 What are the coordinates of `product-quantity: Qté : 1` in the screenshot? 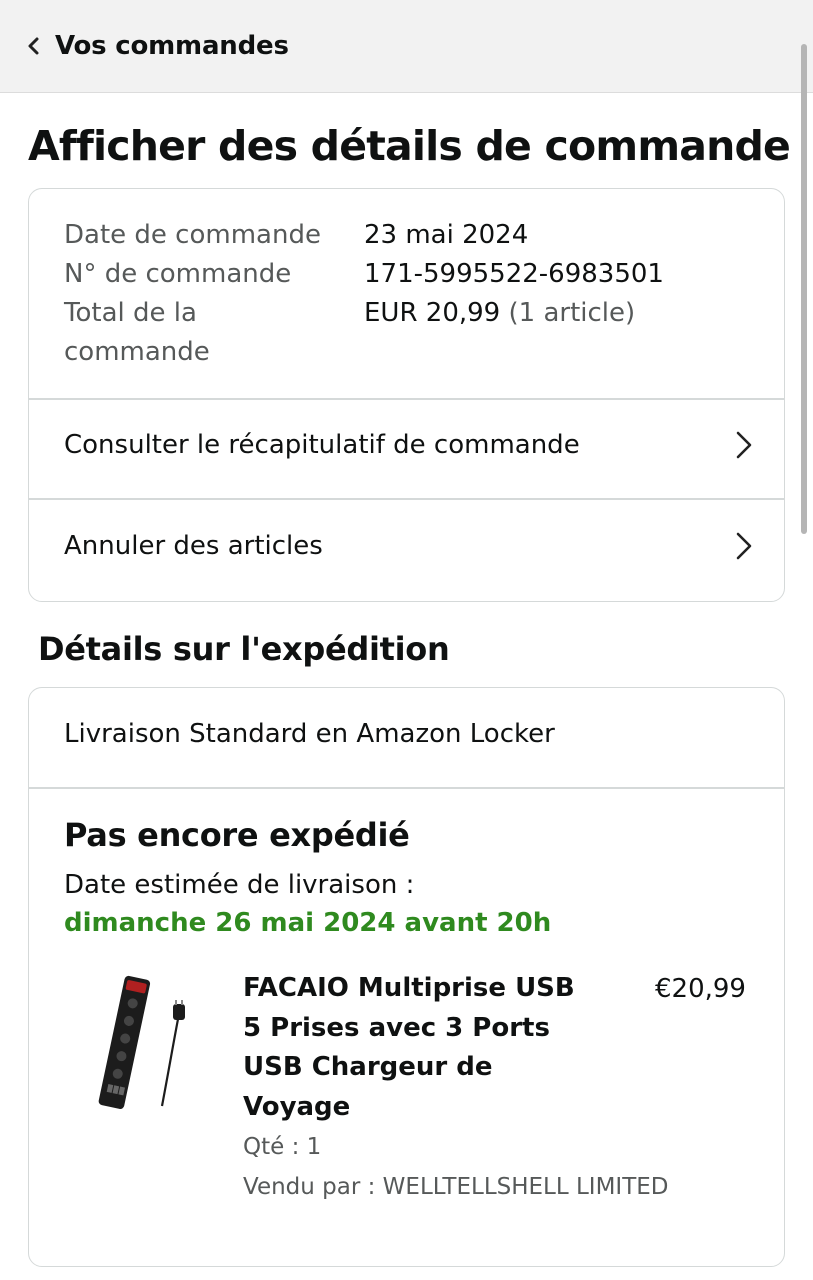 It's located at (282, 1147).